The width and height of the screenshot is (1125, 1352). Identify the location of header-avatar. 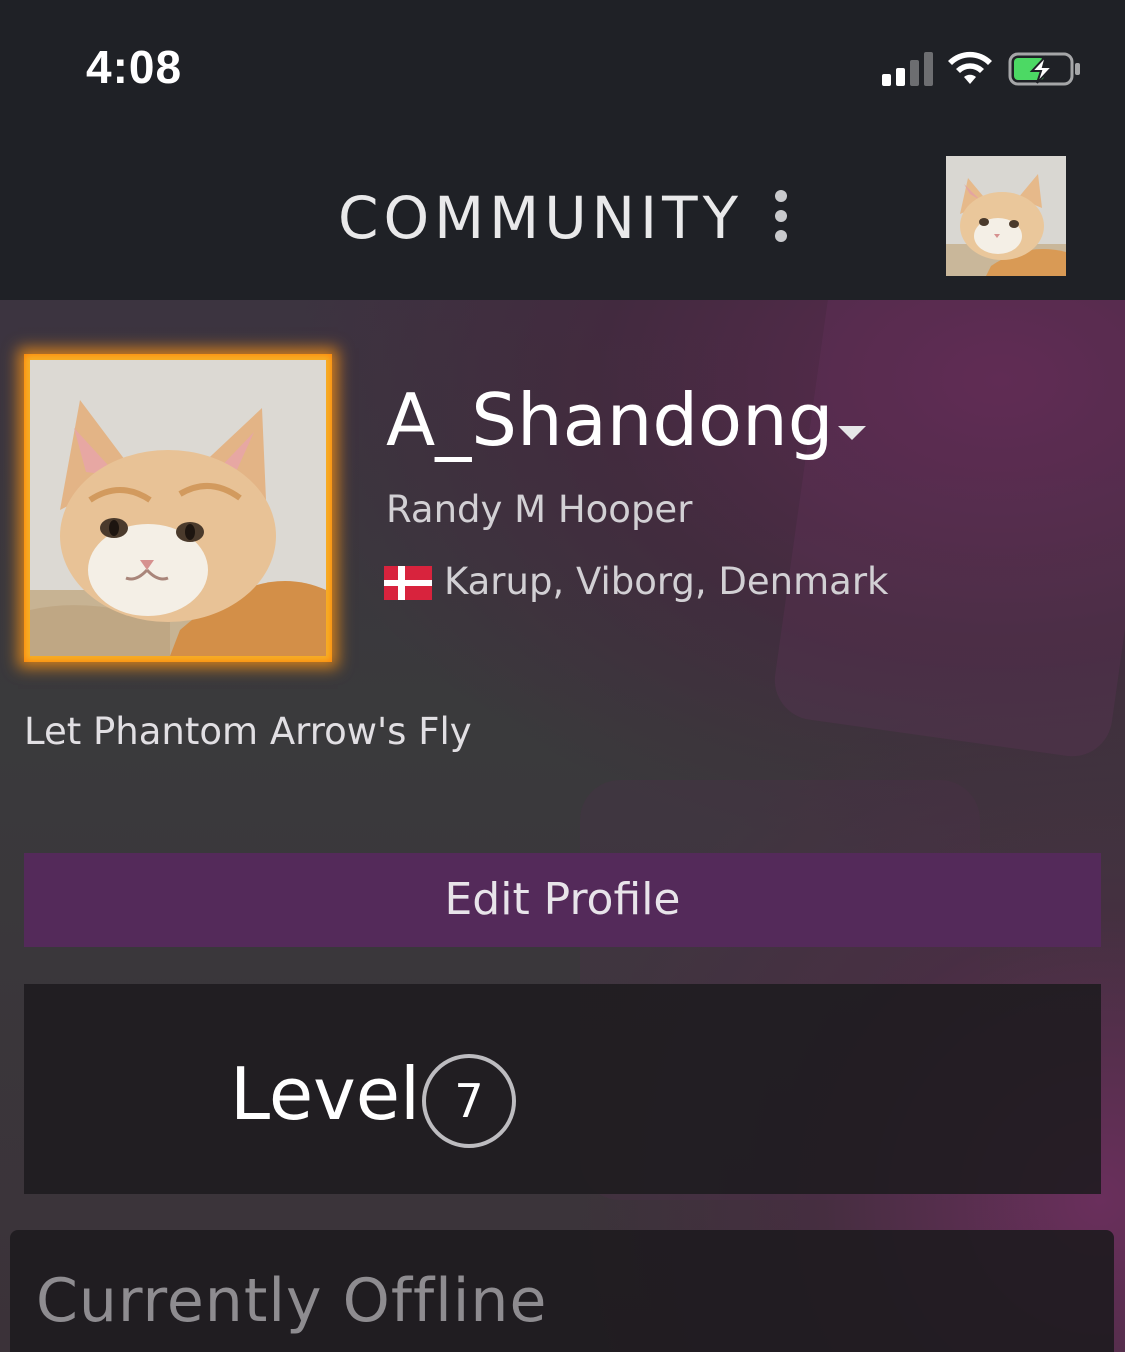
(1006, 216).